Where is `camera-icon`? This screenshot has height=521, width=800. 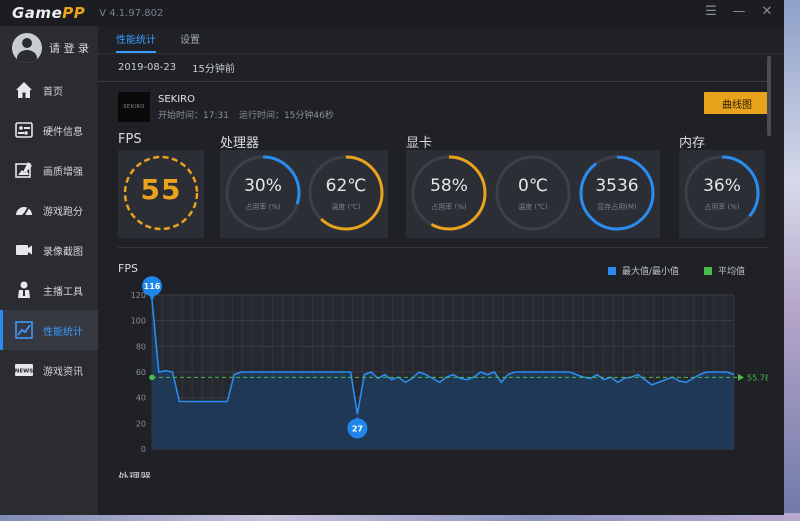
camera-icon is located at coordinates (24, 250).